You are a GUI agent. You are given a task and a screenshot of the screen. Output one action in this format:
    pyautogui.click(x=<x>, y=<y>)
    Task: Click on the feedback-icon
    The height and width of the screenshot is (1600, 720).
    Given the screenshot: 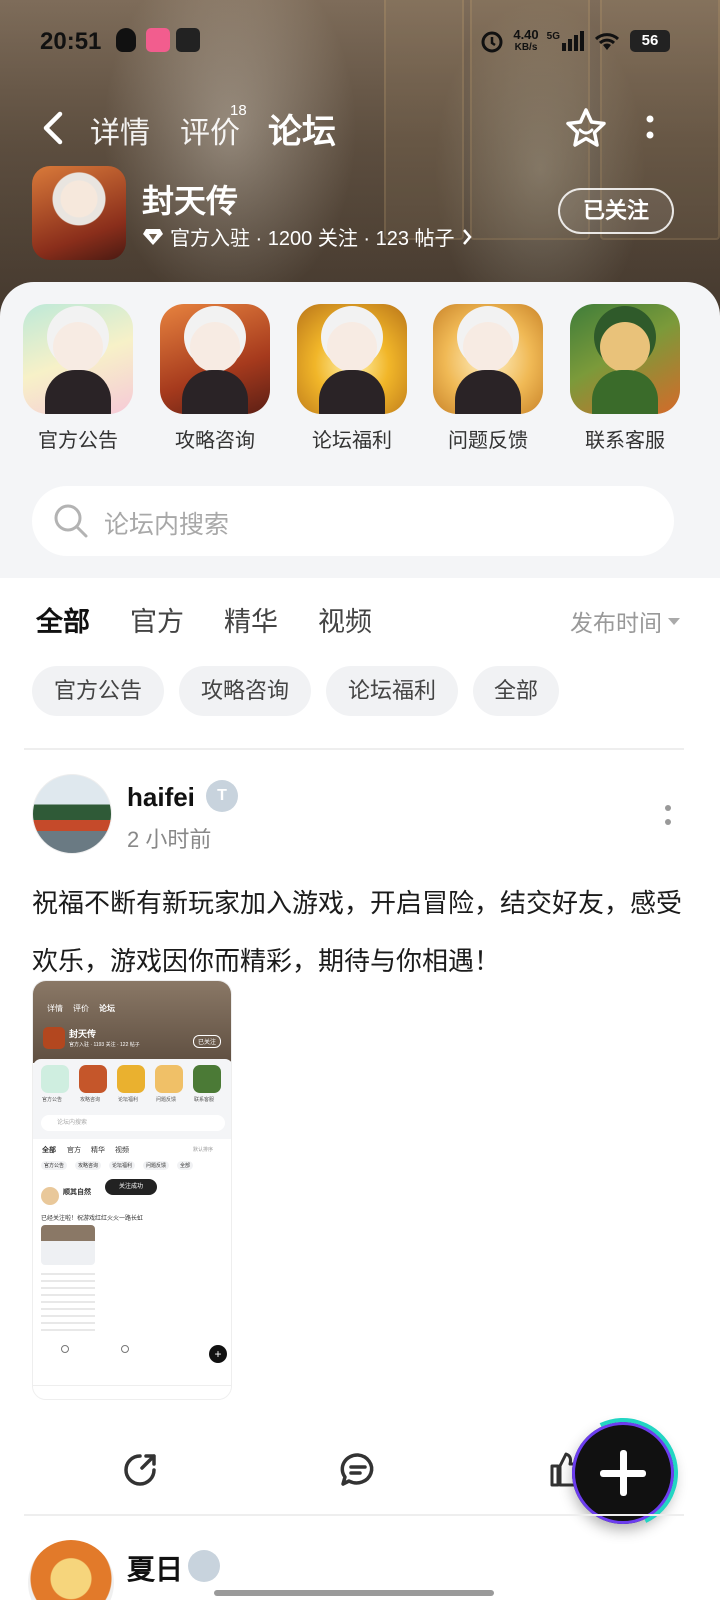 What is the action you would take?
    pyautogui.click(x=488, y=359)
    